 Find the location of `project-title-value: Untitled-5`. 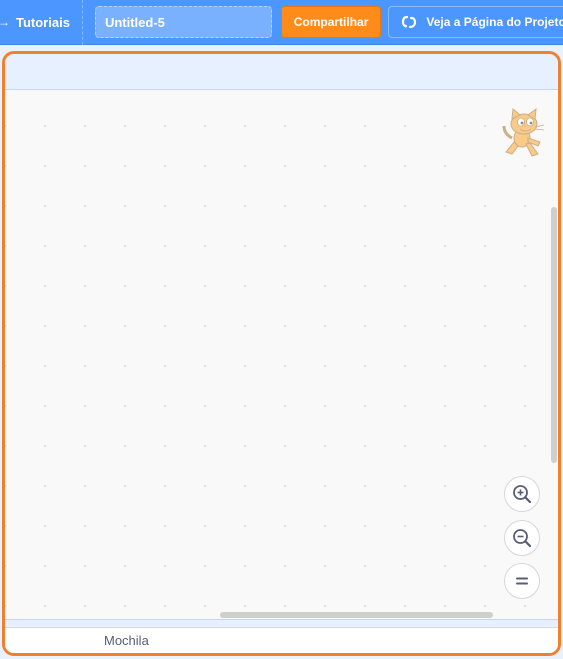

project-title-value: Untitled-5 is located at coordinates (134, 22).